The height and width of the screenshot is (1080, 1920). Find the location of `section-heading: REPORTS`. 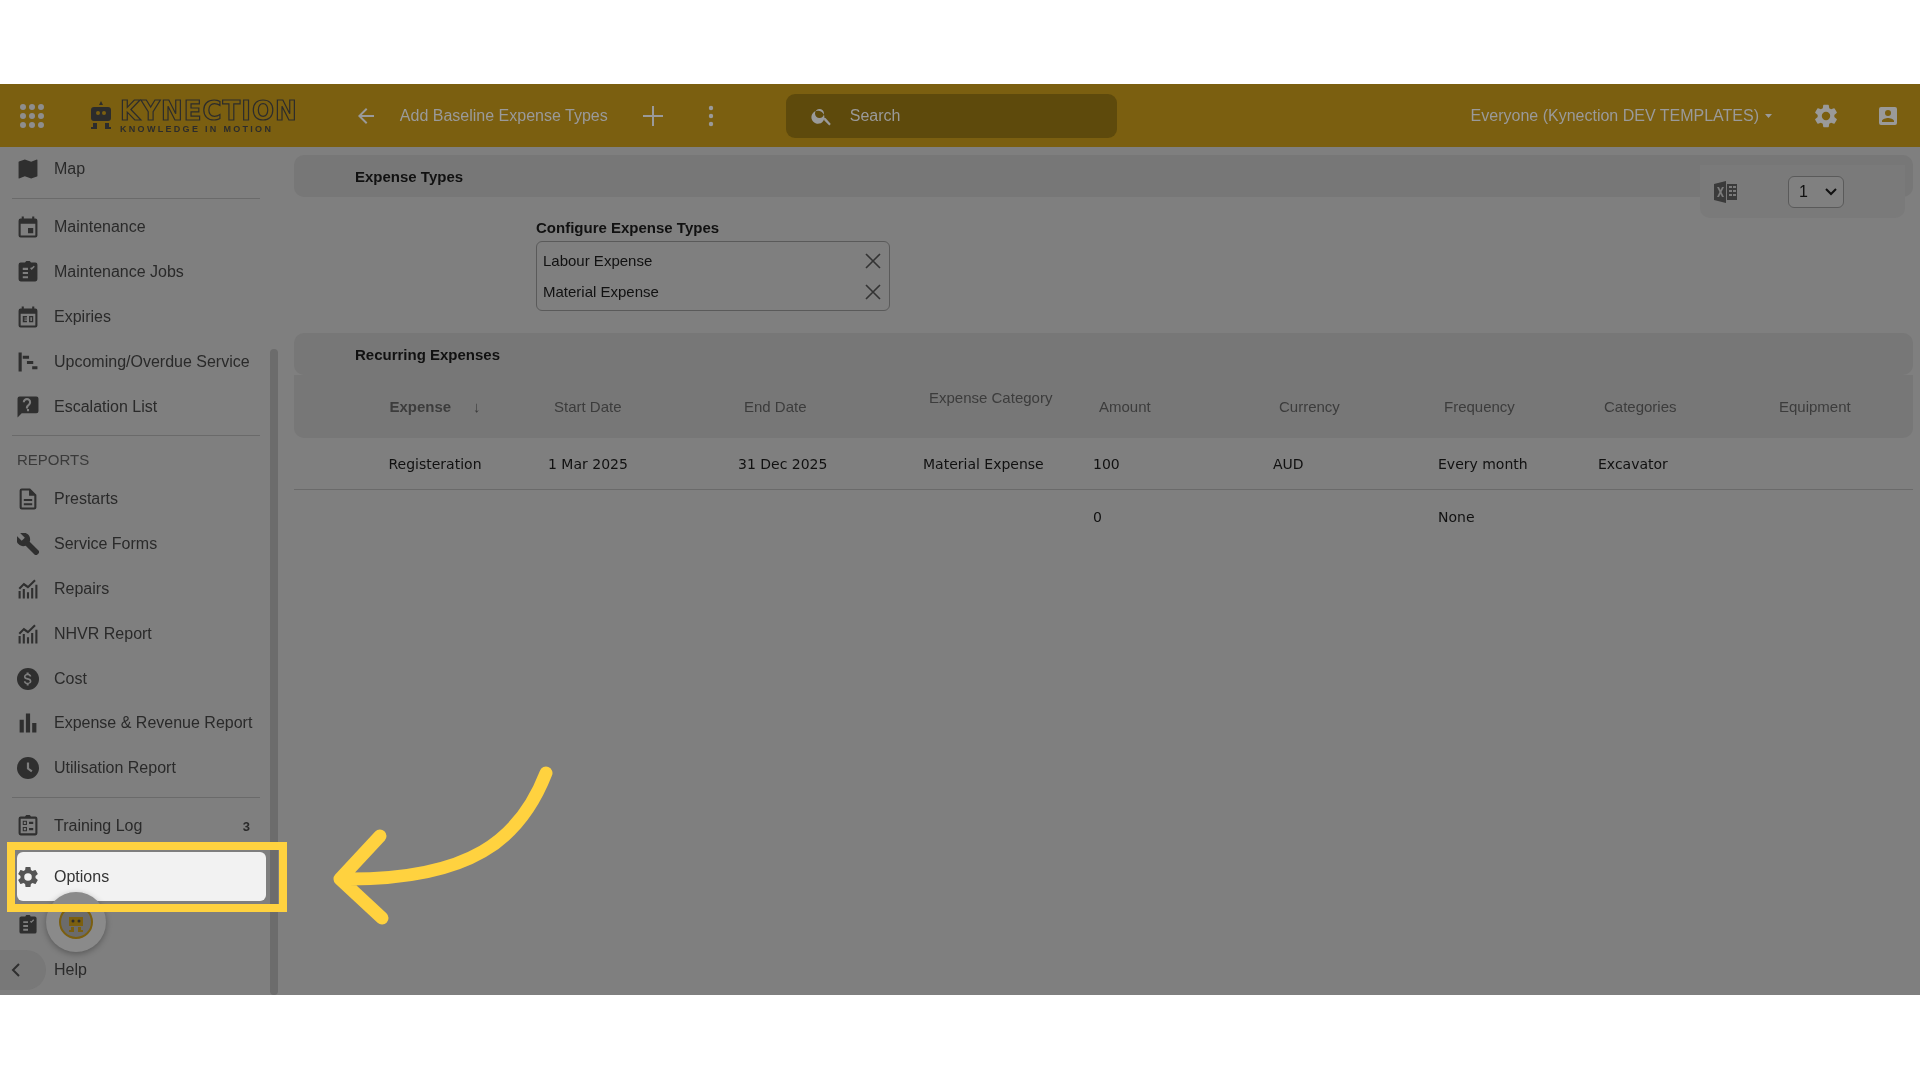

section-heading: REPORTS is located at coordinates (53, 459).